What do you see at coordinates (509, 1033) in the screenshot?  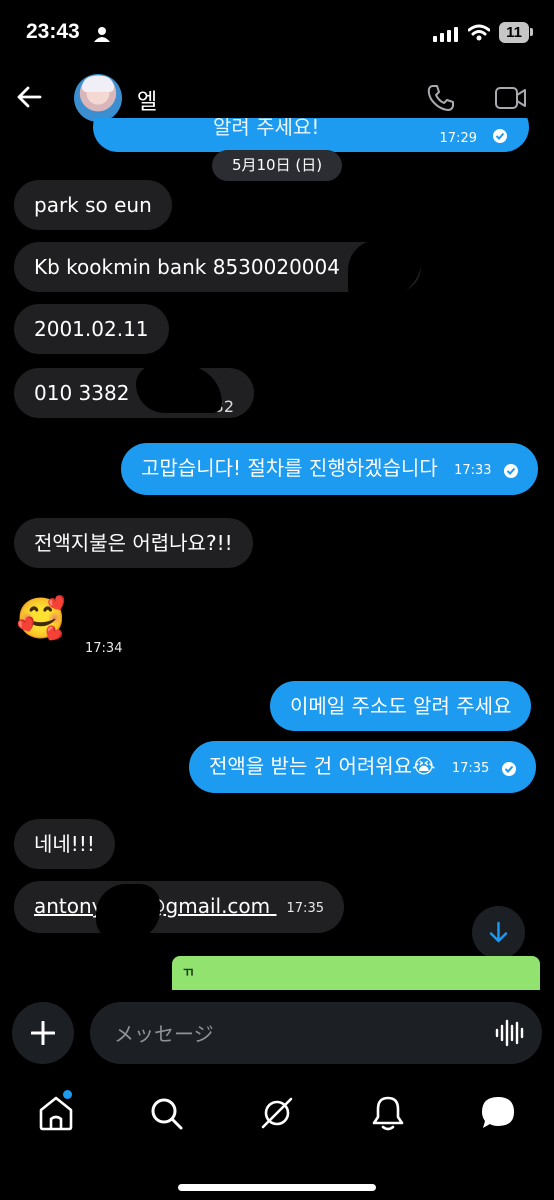 I see `voice-message-icon` at bounding box center [509, 1033].